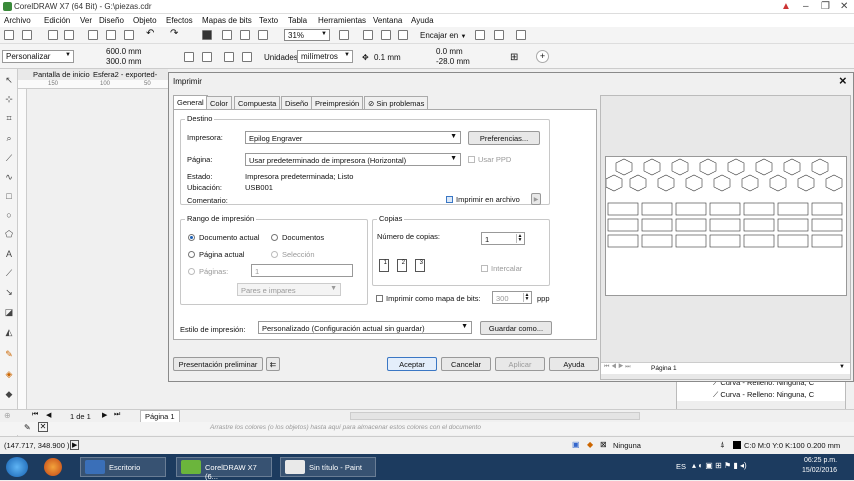 The image size is (854, 481). What do you see at coordinates (9, 273) in the screenshot?
I see `dimension-tool-icon: ⟋` at bounding box center [9, 273].